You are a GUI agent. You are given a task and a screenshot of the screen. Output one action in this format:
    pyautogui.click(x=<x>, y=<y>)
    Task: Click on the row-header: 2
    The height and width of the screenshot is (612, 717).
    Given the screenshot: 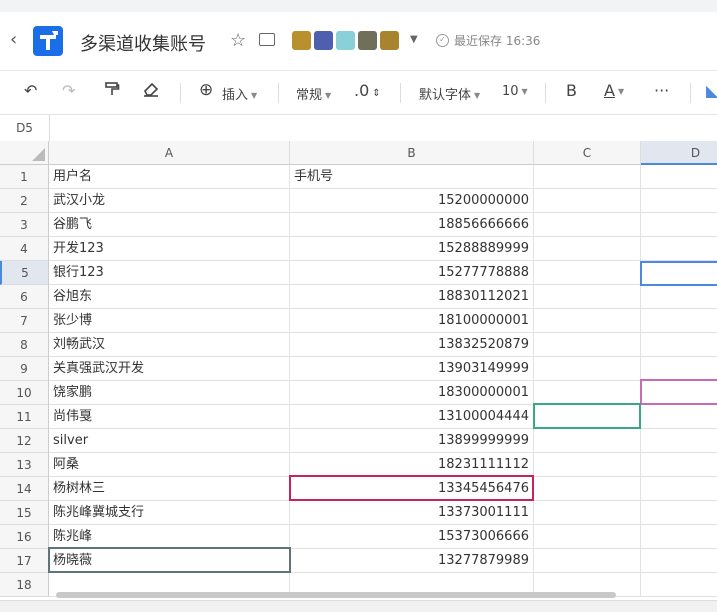 What is the action you would take?
    pyautogui.click(x=24, y=201)
    